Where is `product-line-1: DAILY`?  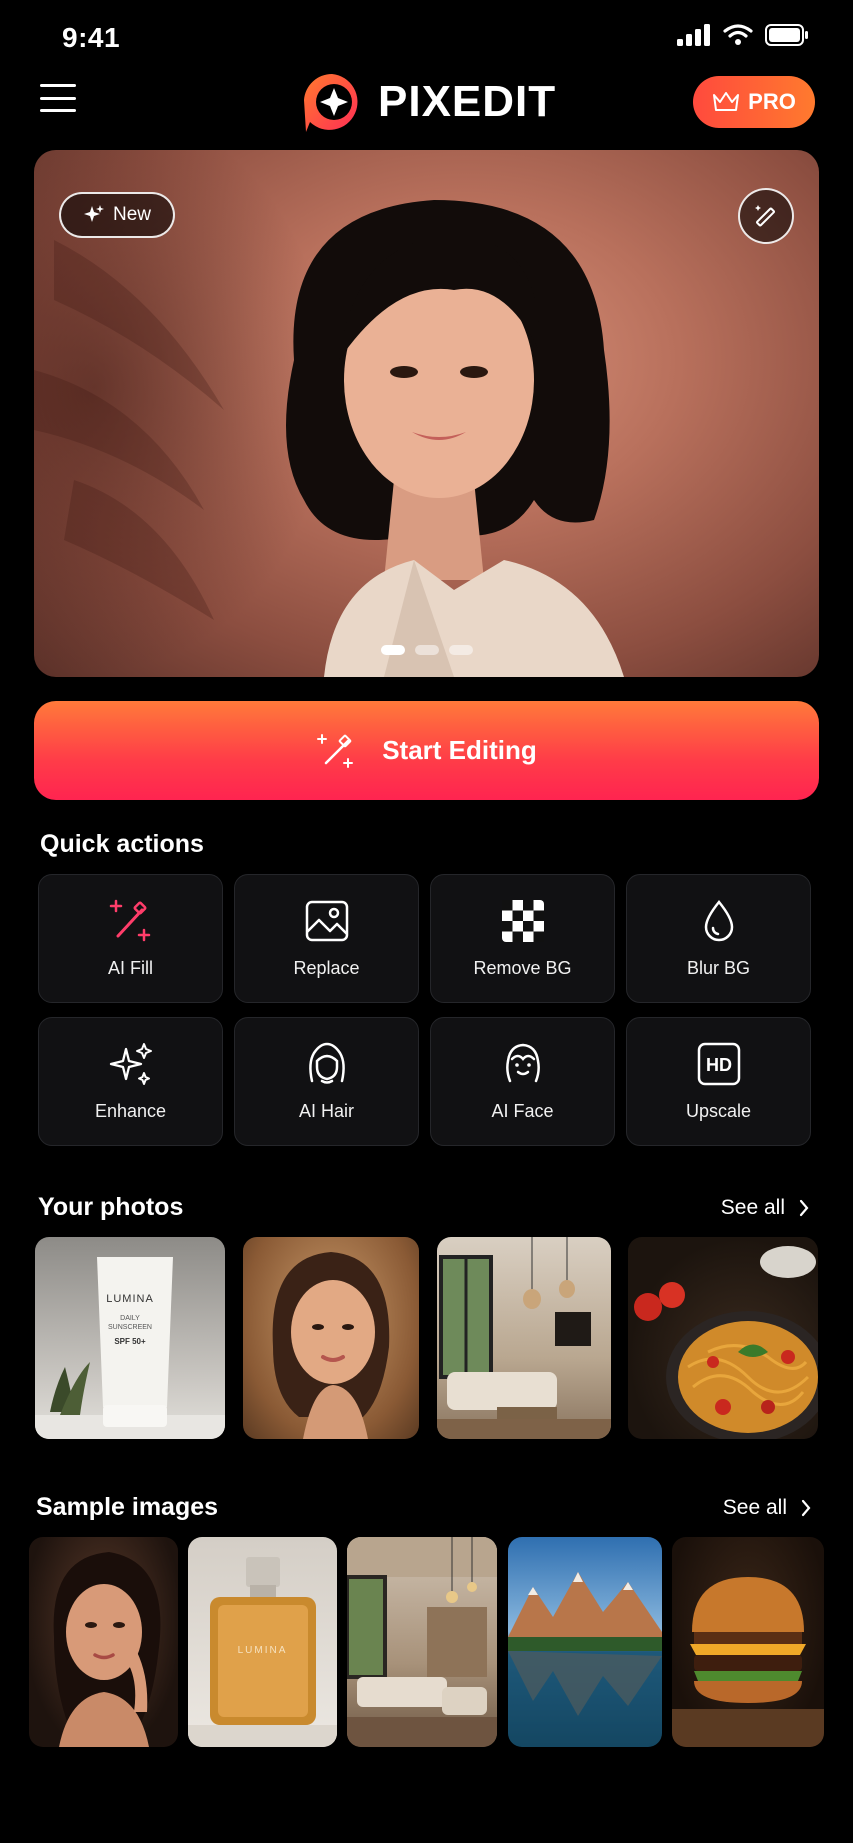
product-line-1: DAILY is located at coordinates (130, 1318).